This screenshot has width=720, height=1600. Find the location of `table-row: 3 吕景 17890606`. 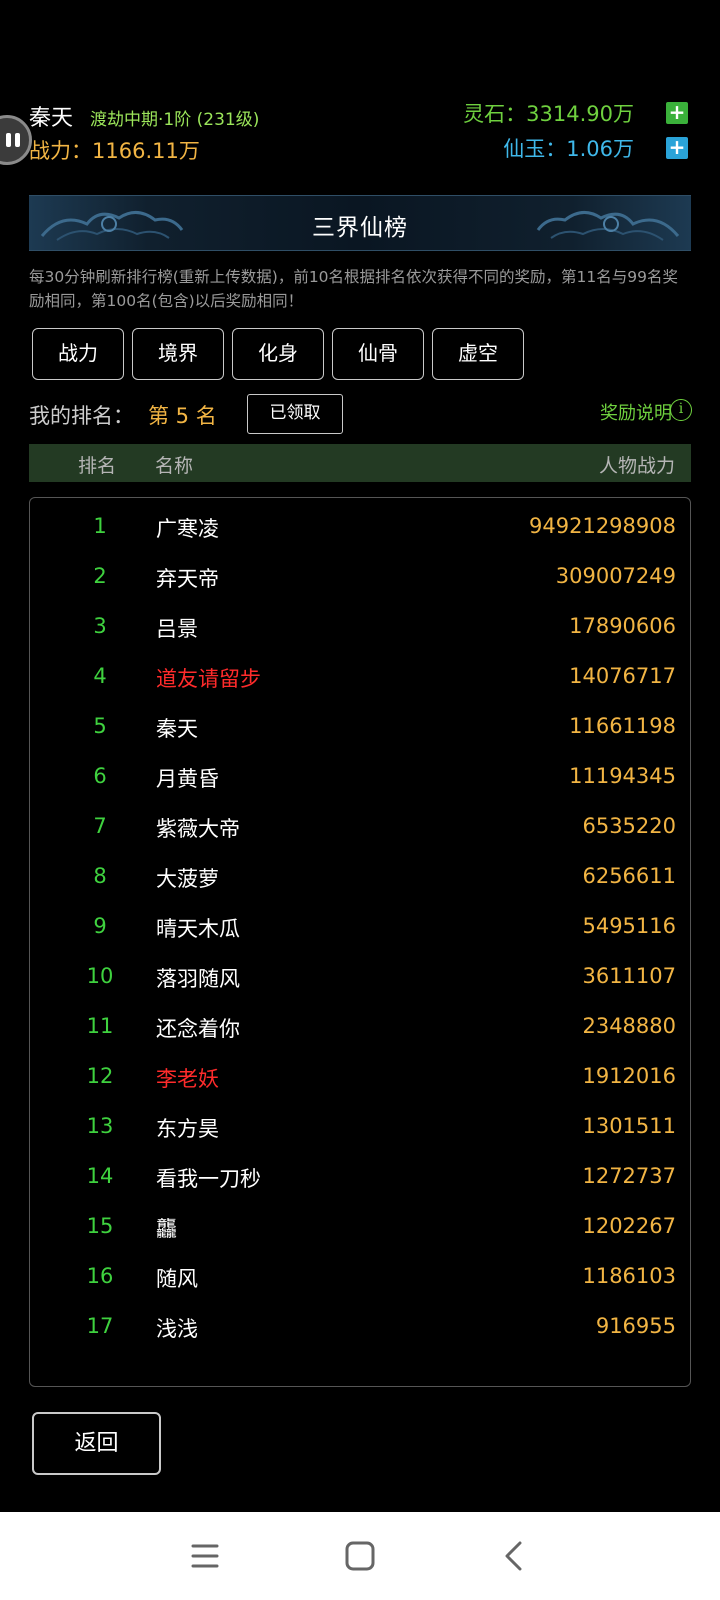

table-row: 3 吕景 17890606 is located at coordinates (360, 627).